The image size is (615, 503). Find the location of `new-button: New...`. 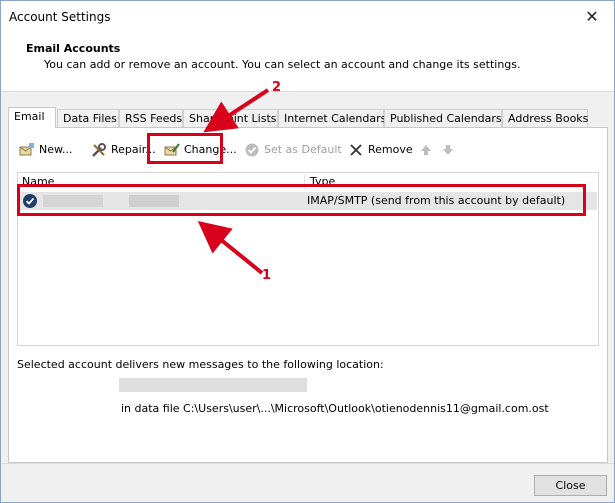

new-button: New... is located at coordinates (45, 150).